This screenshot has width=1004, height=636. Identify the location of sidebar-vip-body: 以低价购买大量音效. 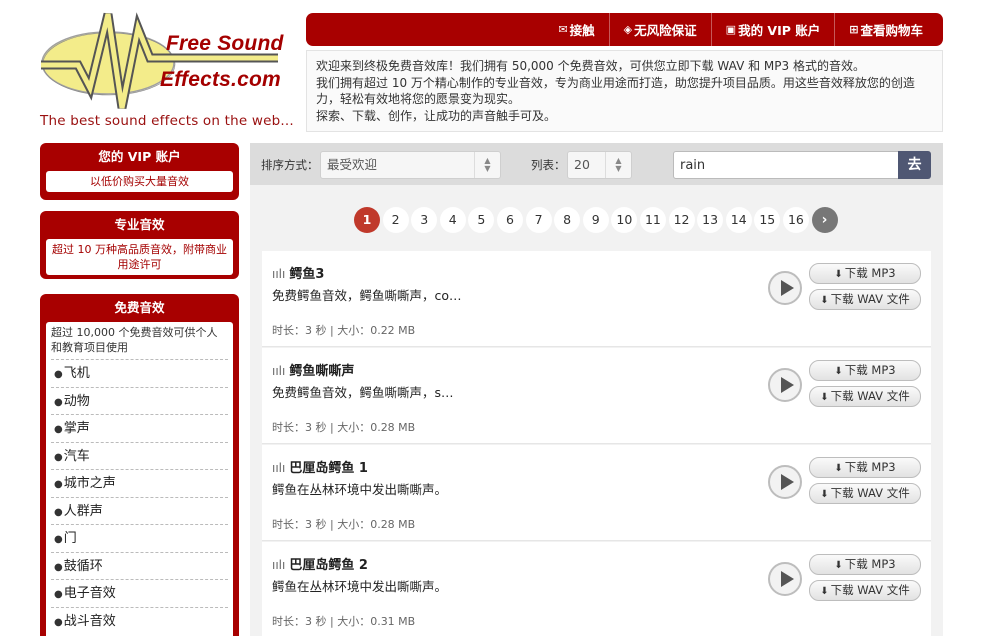
(139, 181).